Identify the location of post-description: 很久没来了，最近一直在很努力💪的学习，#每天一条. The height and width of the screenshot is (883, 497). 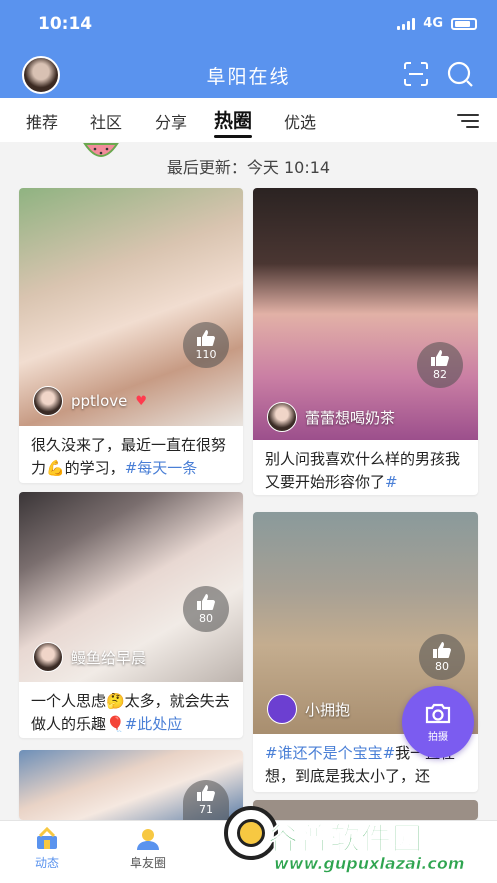
(131, 454).